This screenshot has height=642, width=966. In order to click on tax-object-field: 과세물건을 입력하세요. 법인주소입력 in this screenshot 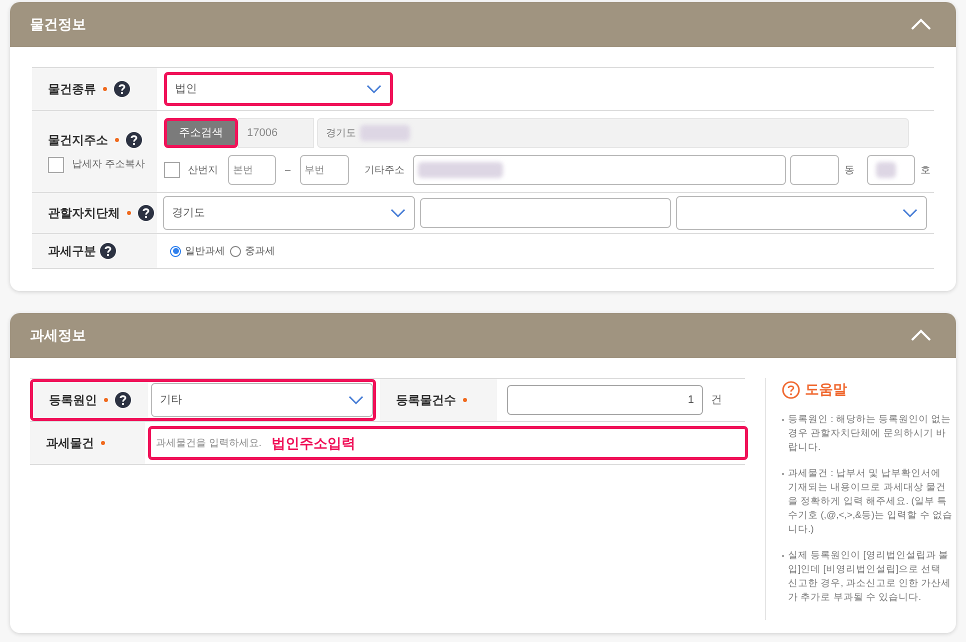, I will do `click(448, 443)`.